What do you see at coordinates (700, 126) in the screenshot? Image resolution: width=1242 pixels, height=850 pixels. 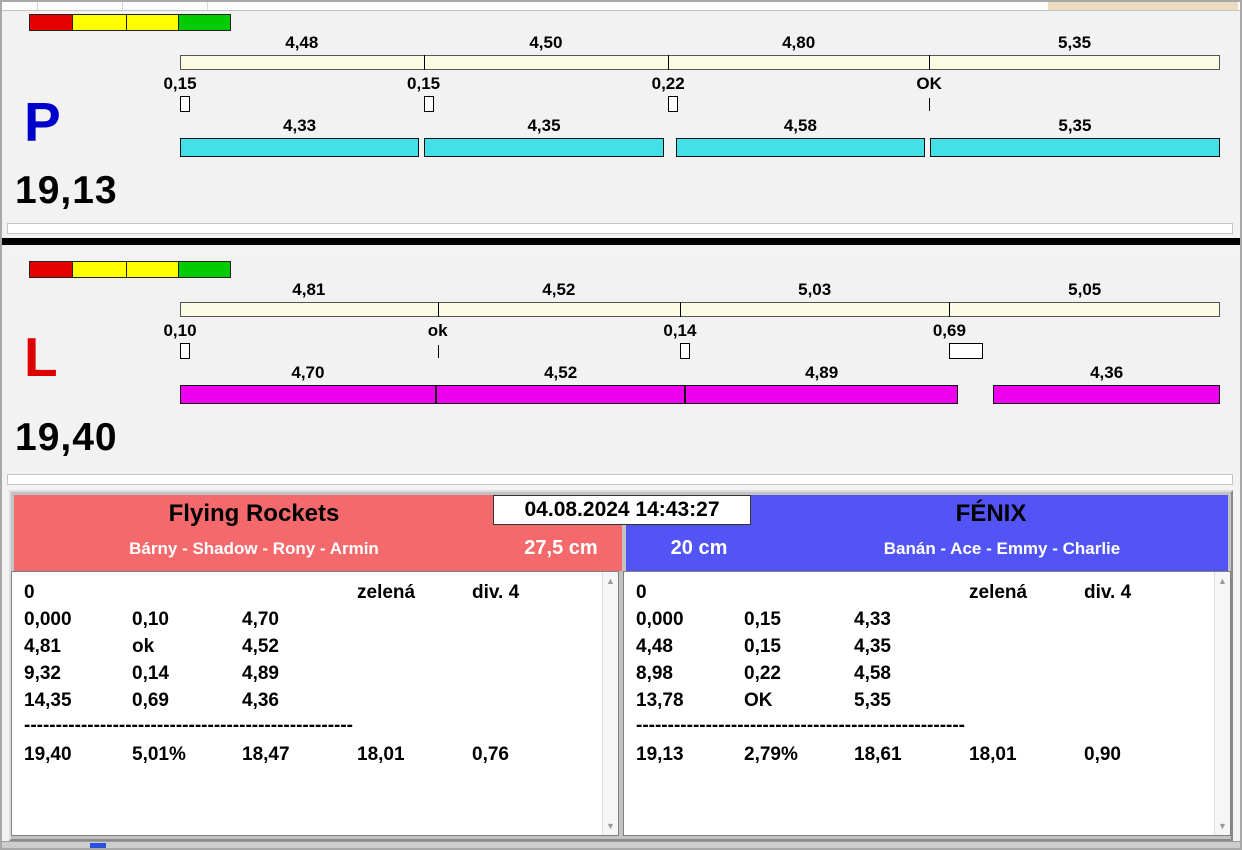 I see `run-times-row: 4,33 4,35 4,58 5,35` at bounding box center [700, 126].